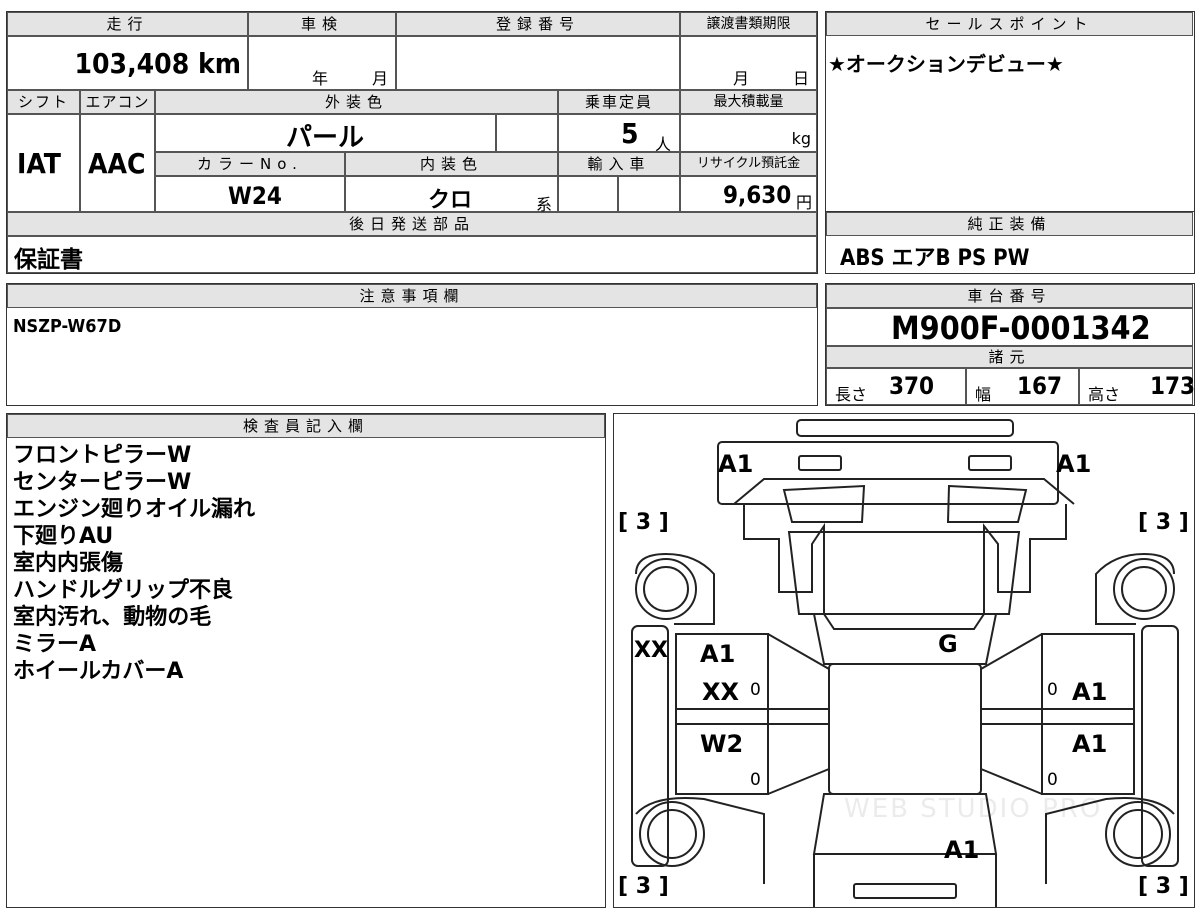 The height and width of the screenshot is (908, 1200). What do you see at coordinates (748, 102) in the screenshot?
I see `max-load-header: 最大積載量` at bounding box center [748, 102].